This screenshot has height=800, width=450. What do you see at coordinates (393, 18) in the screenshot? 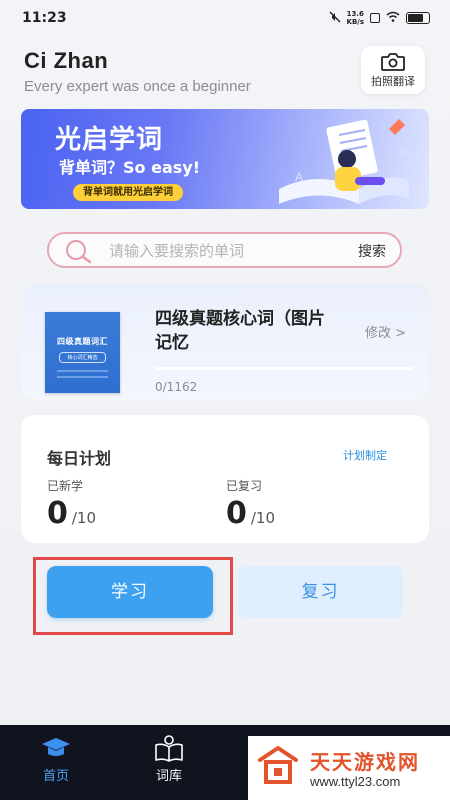
I see `wifi-icon` at bounding box center [393, 18].